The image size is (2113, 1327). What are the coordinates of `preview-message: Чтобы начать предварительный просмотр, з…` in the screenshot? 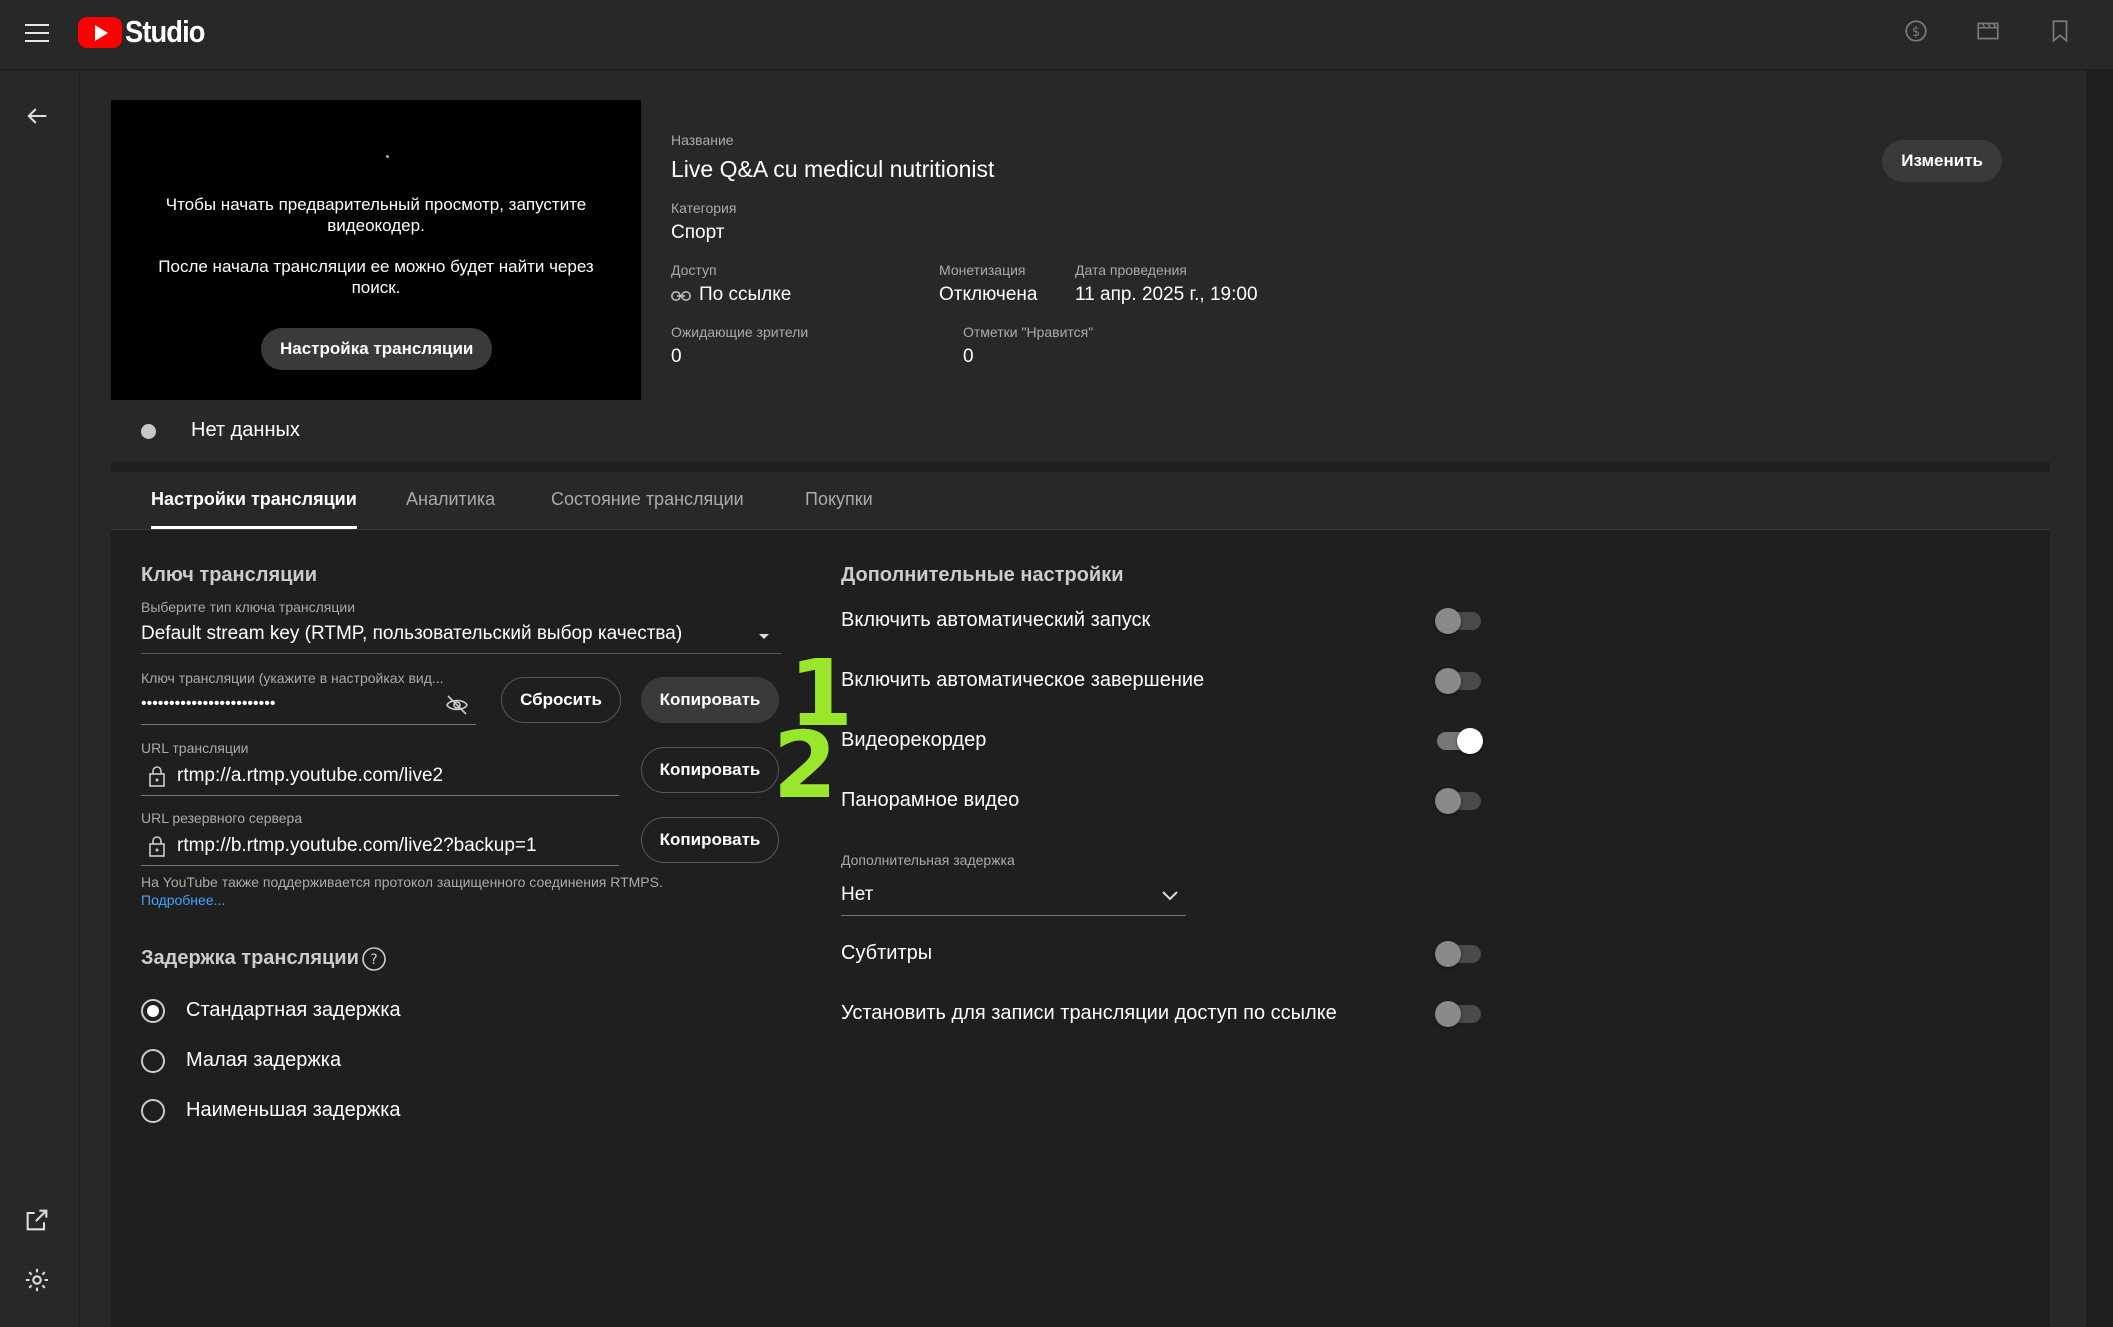 It's located at (376, 215).